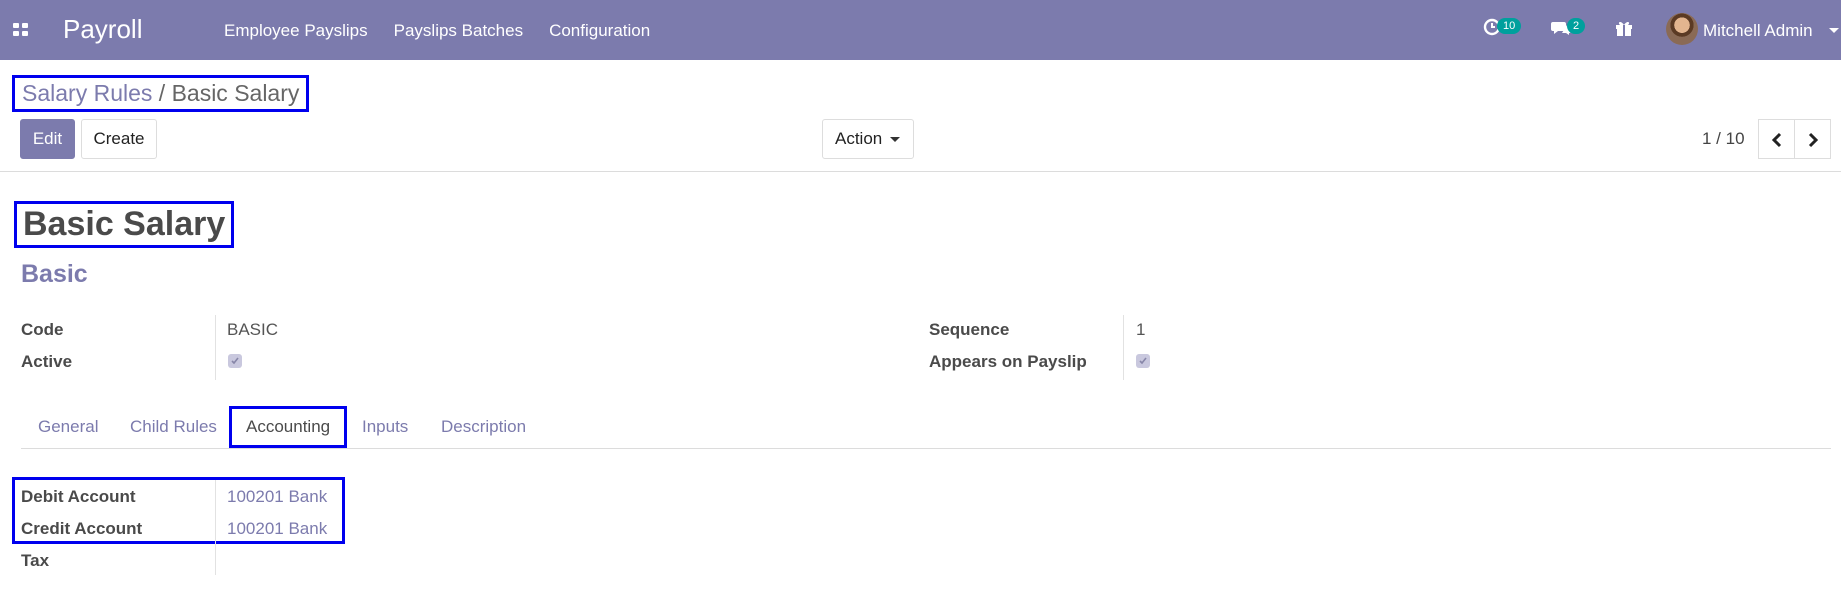  I want to click on field-label-debit-account: Debit Account, so click(78, 496).